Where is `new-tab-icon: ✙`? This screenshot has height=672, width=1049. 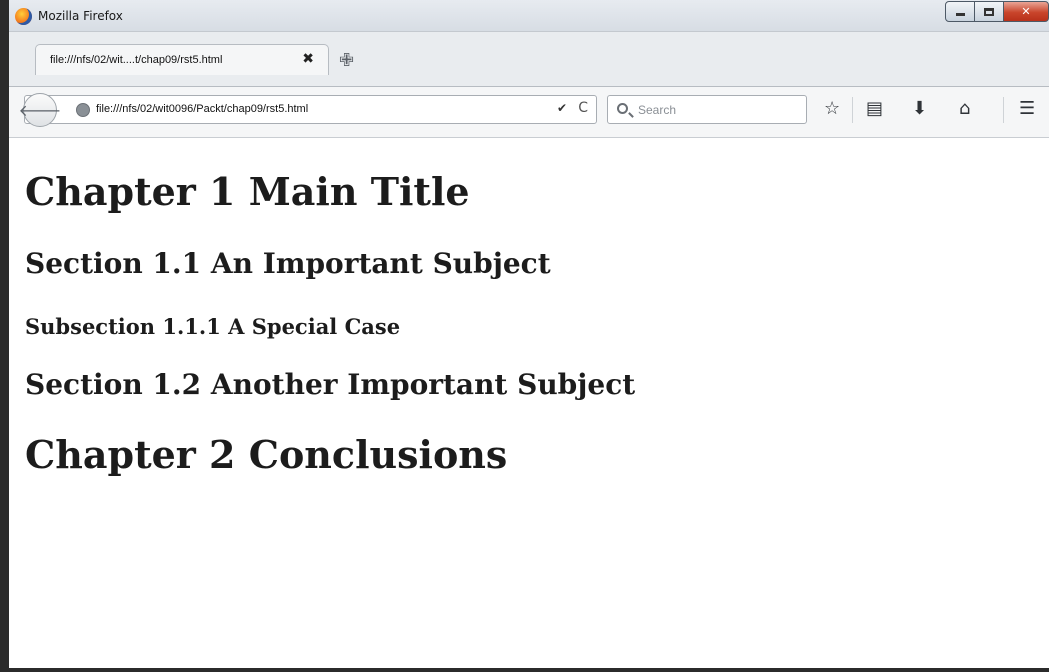
new-tab-icon: ✙ is located at coordinates (346, 61).